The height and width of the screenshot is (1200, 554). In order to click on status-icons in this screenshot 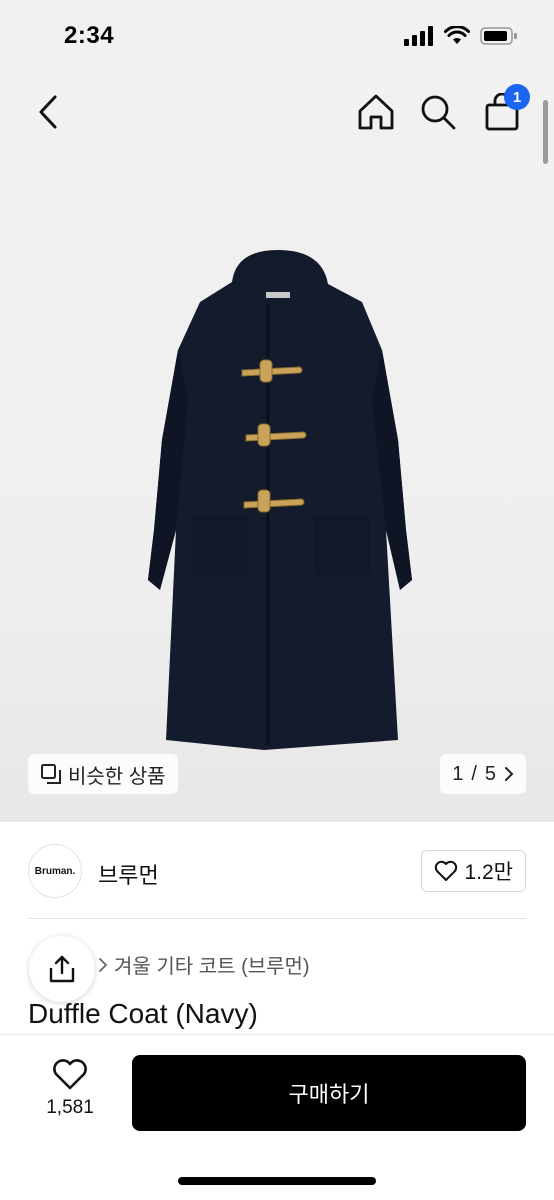, I will do `click(461, 36)`.